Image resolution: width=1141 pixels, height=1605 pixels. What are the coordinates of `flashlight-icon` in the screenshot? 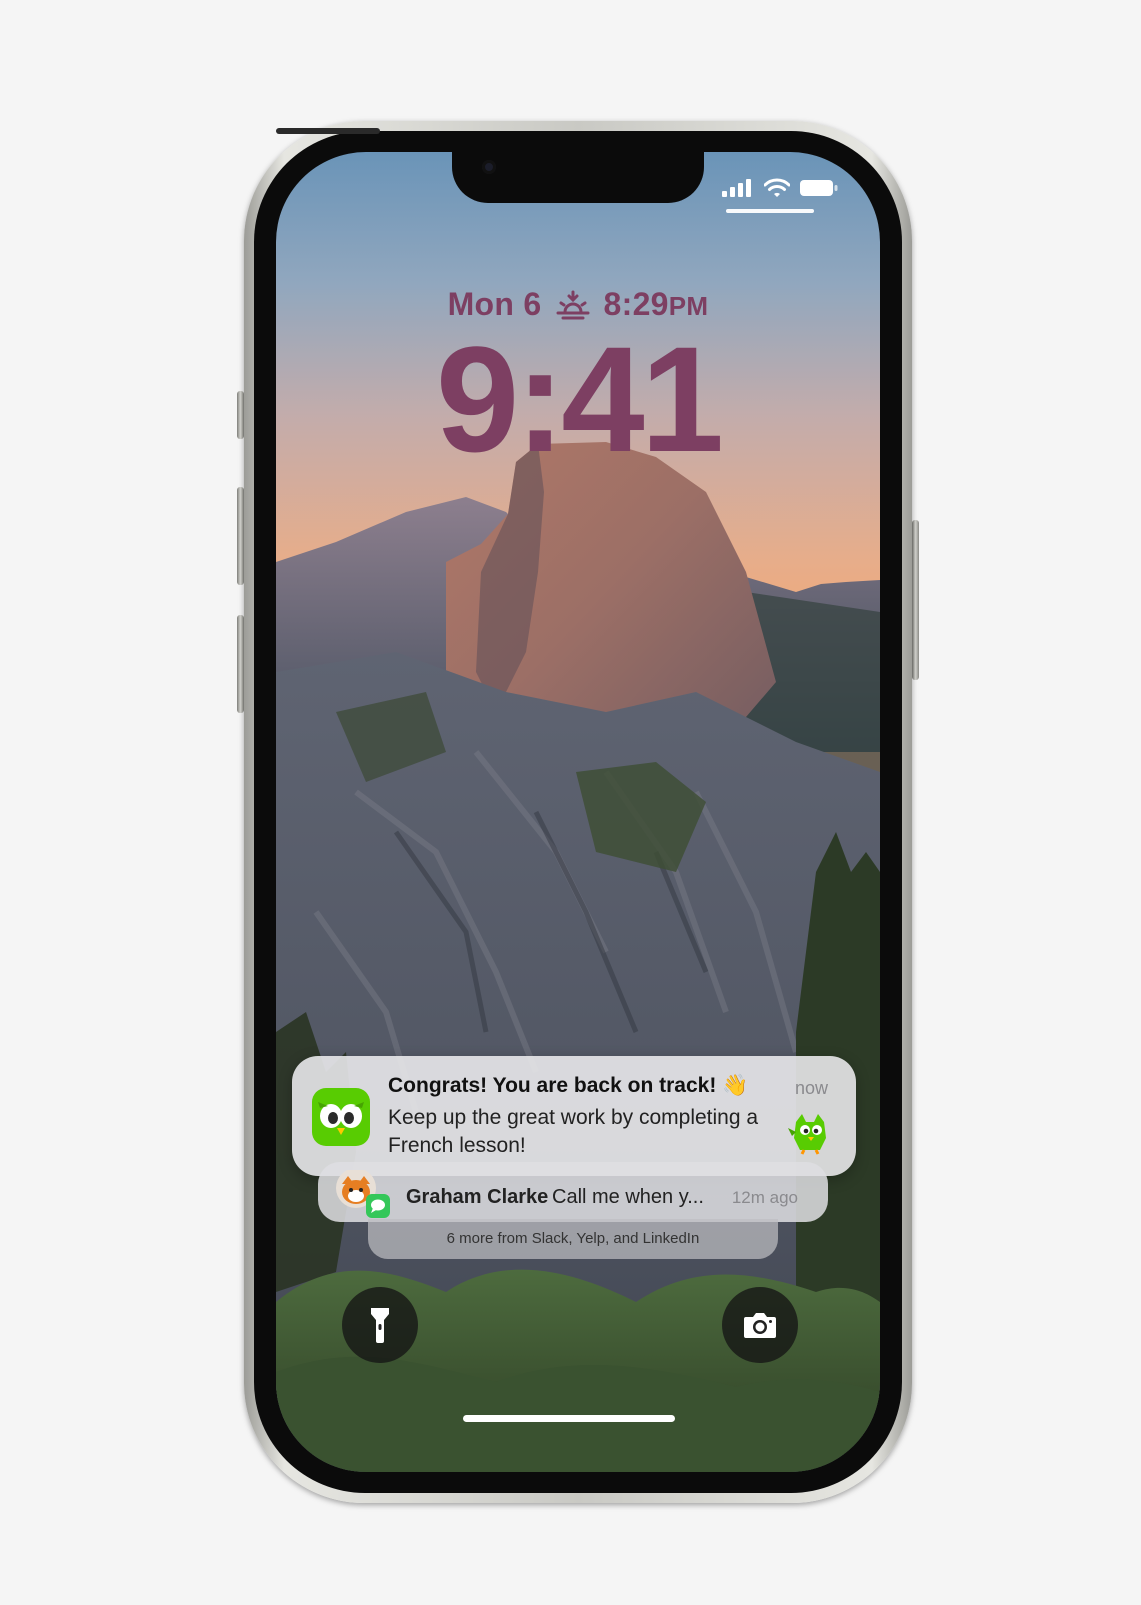 It's located at (380, 1325).